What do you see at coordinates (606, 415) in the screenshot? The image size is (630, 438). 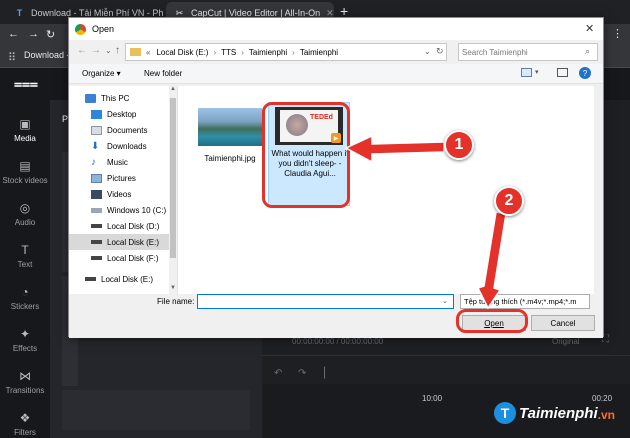 I see `watermark-suffix: .vn` at bounding box center [606, 415].